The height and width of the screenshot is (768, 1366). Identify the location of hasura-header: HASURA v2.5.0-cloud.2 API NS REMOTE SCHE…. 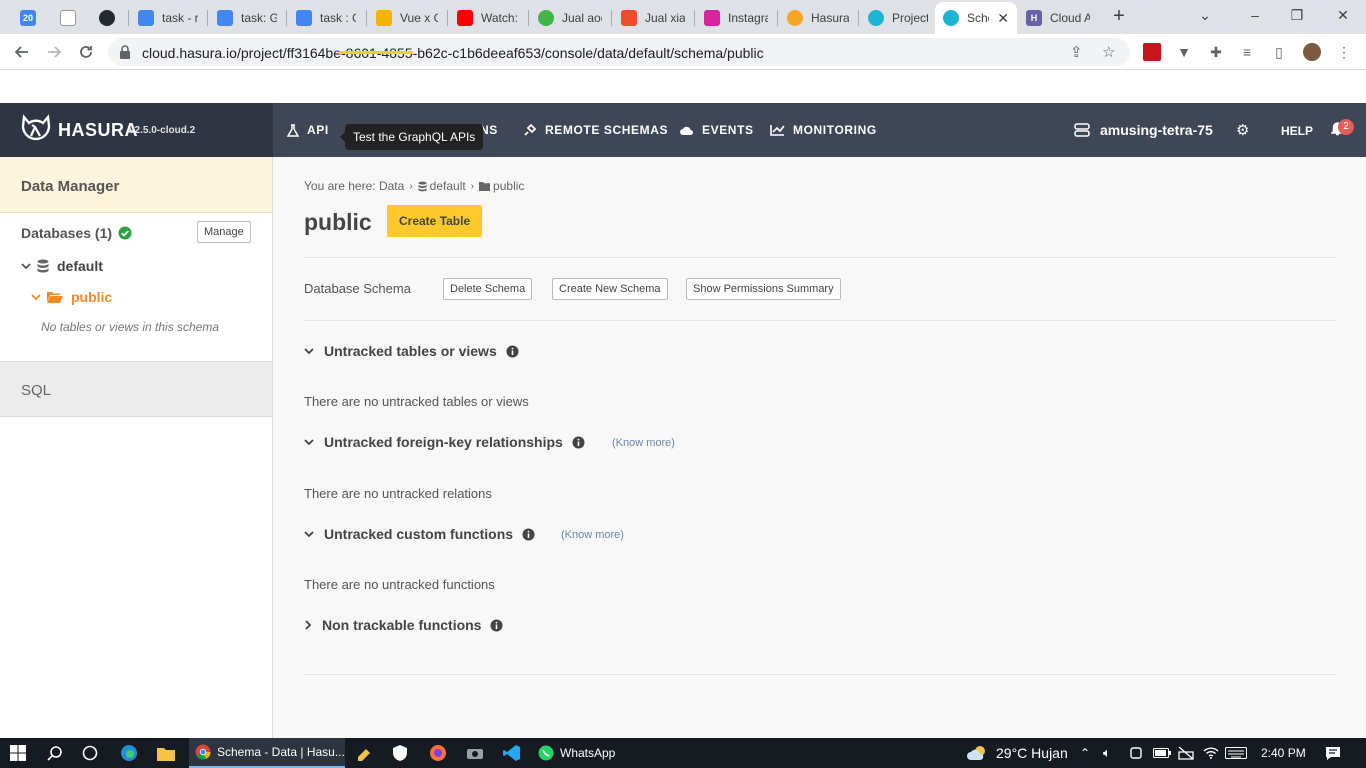
(683, 130).